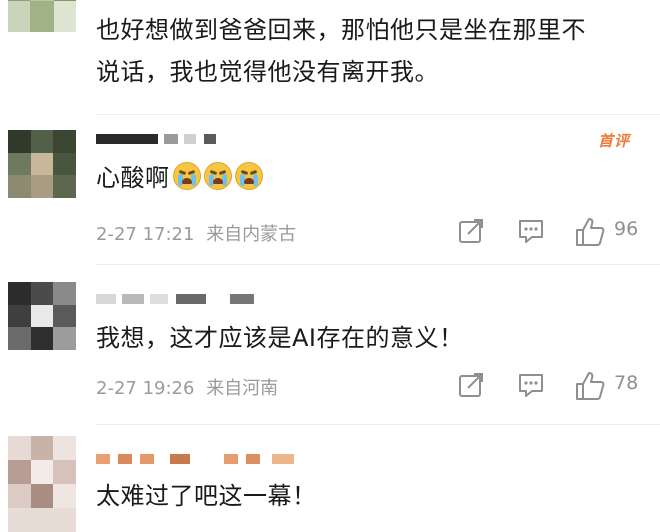 The image size is (660, 532). I want to click on comment-actions: 96, so click(556, 232).